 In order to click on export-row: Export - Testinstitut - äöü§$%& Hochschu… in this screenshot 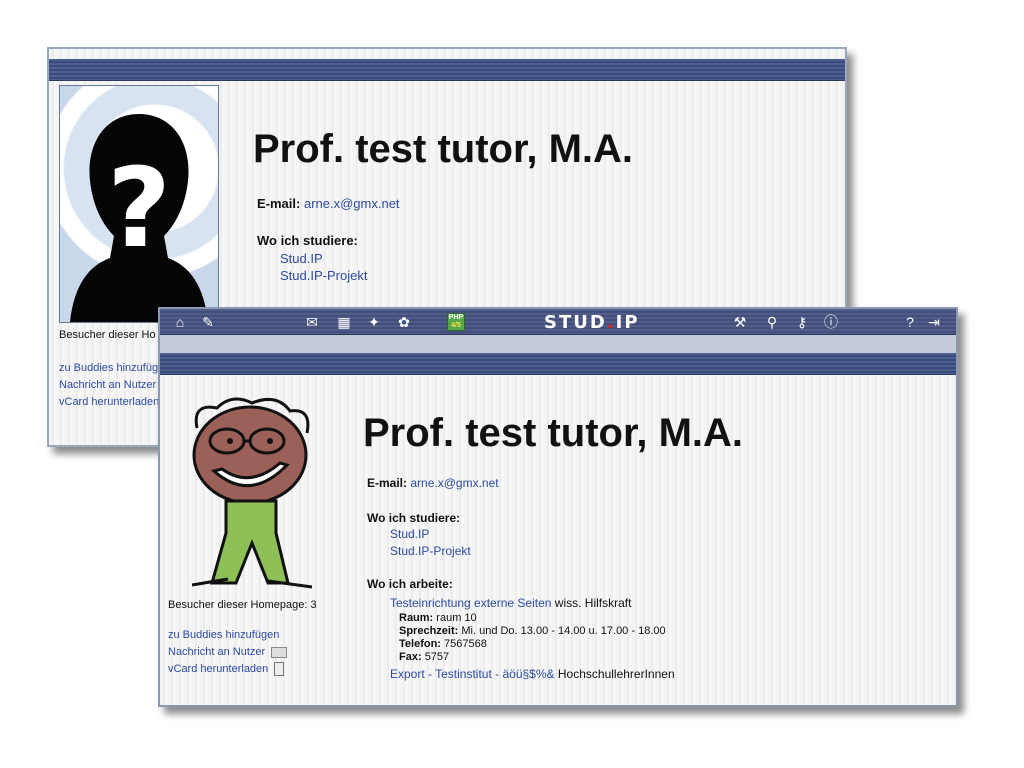, I will do `click(532, 674)`.